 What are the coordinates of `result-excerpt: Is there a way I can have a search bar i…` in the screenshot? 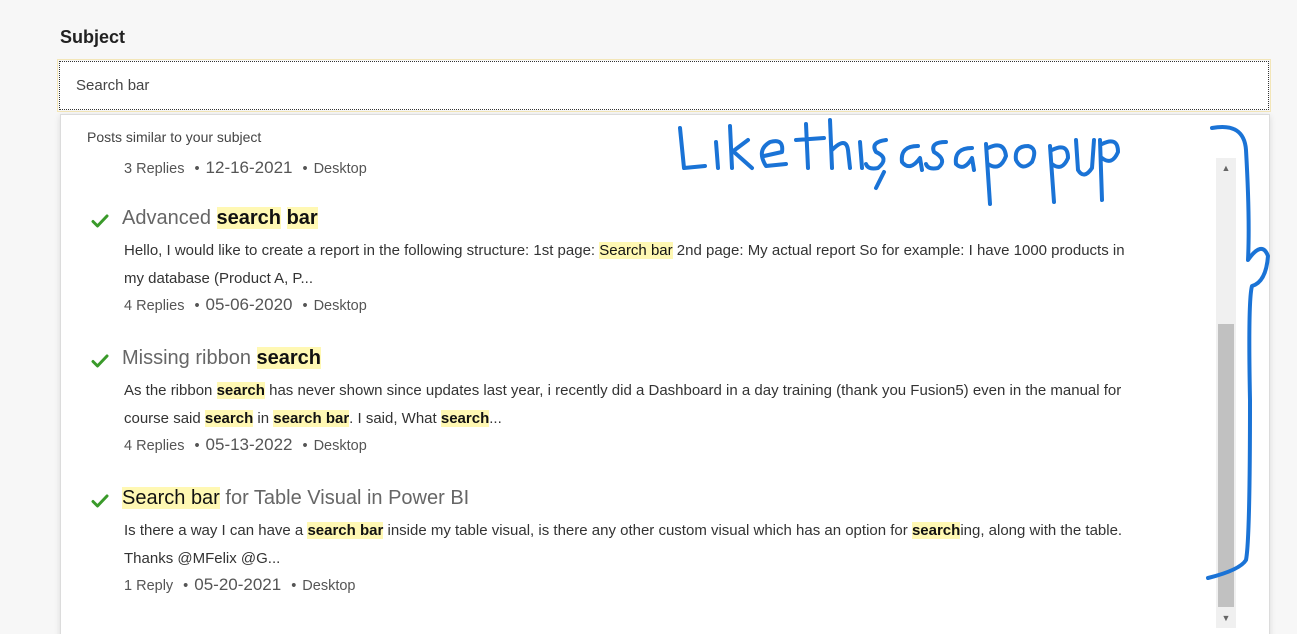 It's located at (623, 544).